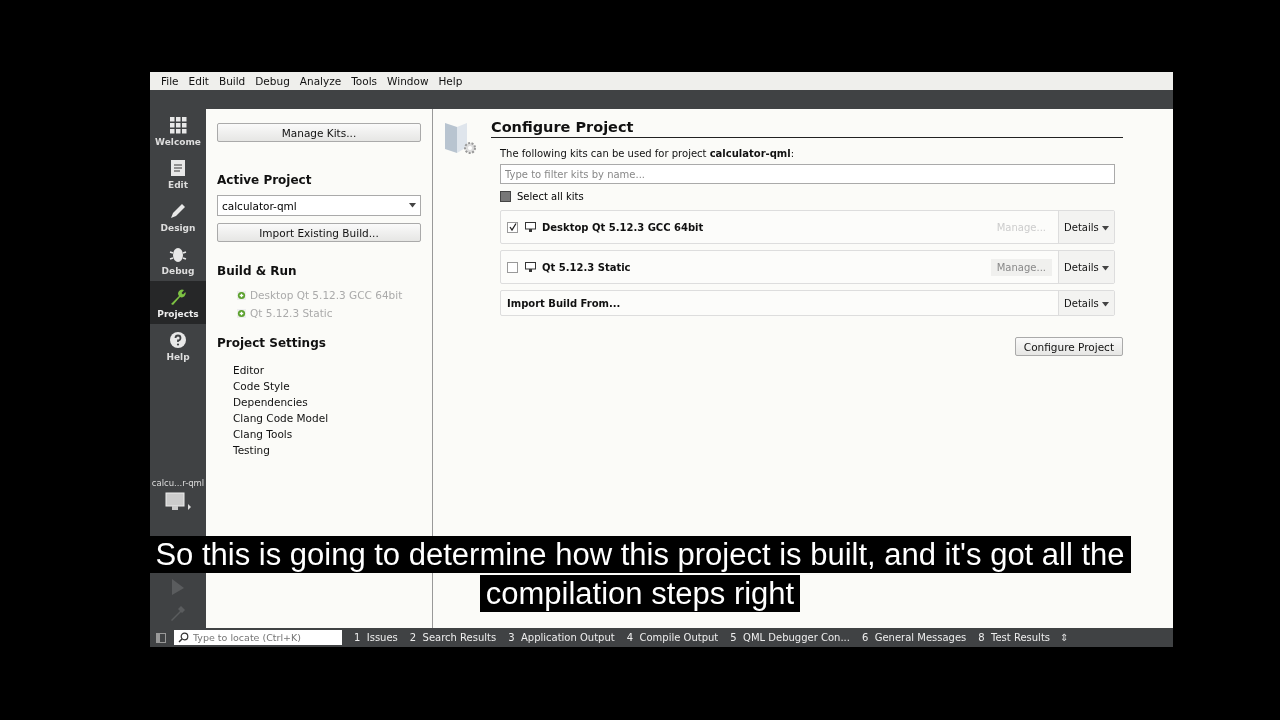 This screenshot has width=1280, height=720. What do you see at coordinates (178, 167) in the screenshot?
I see `document-icon` at bounding box center [178, 167].